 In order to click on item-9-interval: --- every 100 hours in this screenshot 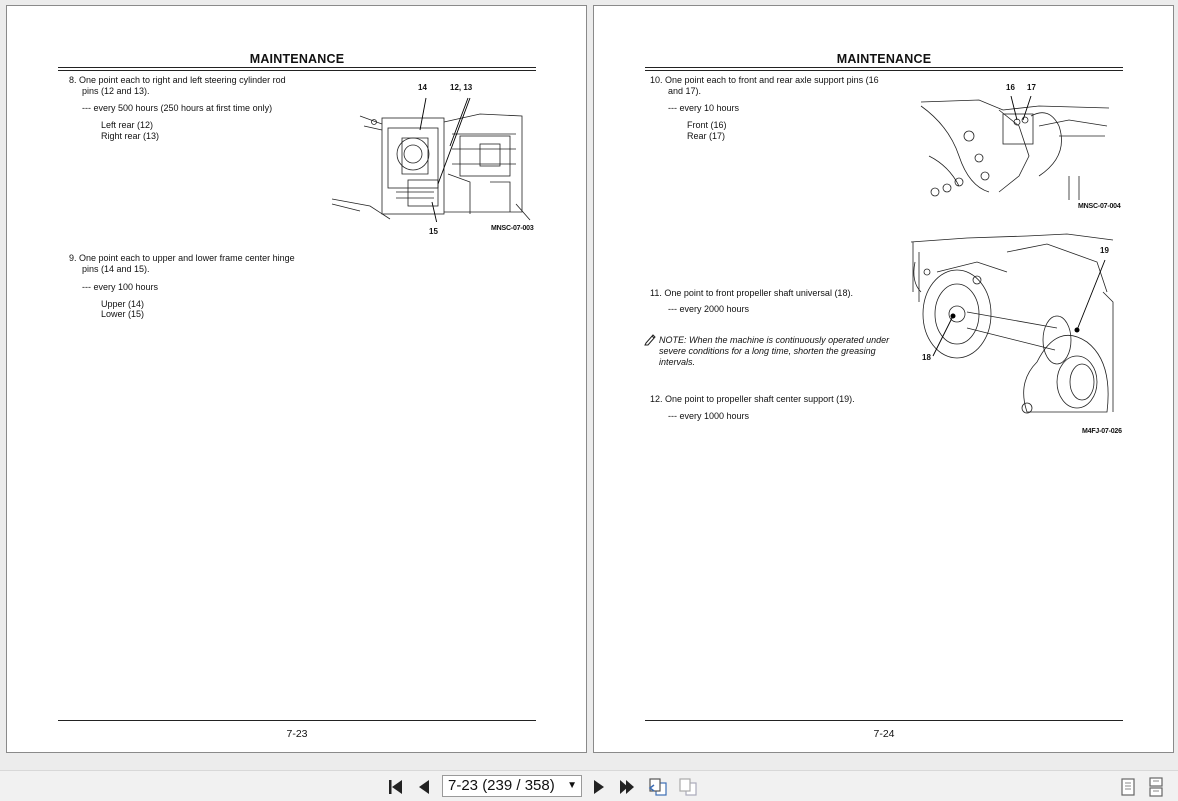, I will do `click(120, 287)`.